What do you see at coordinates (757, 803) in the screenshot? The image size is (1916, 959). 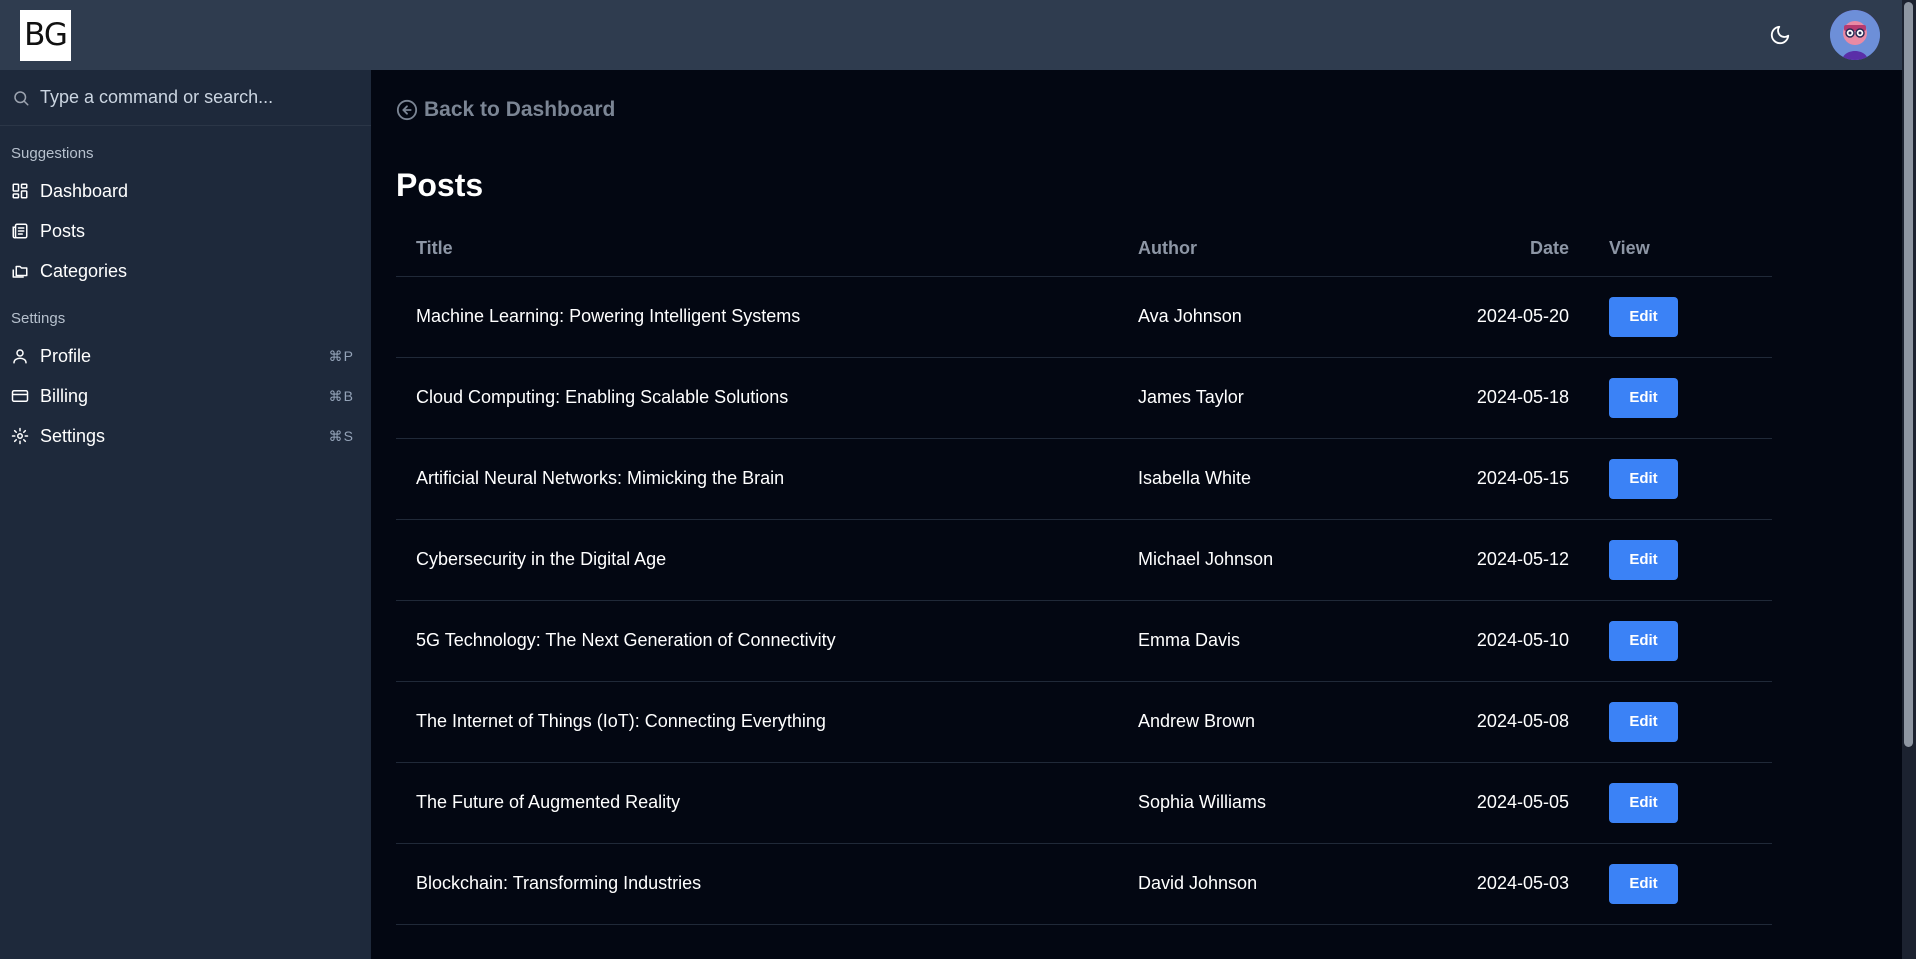 I see `post-title-cell: The Future of Augmented Reality` at bounding box center [757, 803].